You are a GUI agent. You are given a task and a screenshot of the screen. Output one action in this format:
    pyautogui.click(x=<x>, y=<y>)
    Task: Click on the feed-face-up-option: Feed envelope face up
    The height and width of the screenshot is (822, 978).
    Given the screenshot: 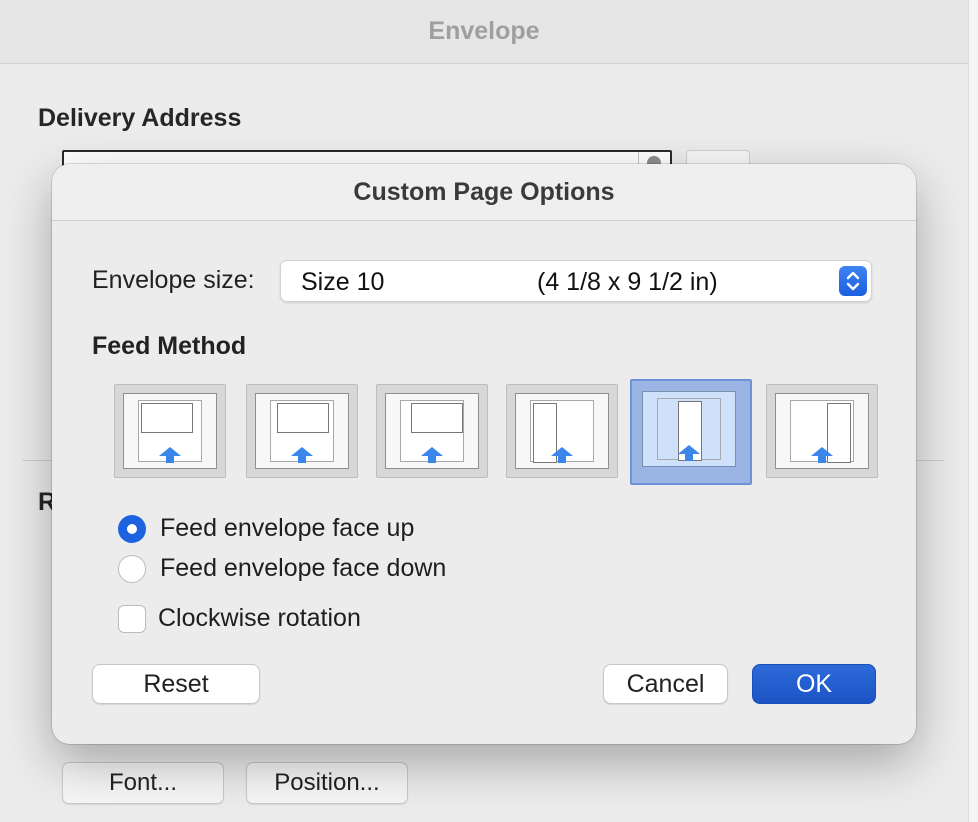 What is the action you would take?
    pyautogui.click(x=266, y=528)
    